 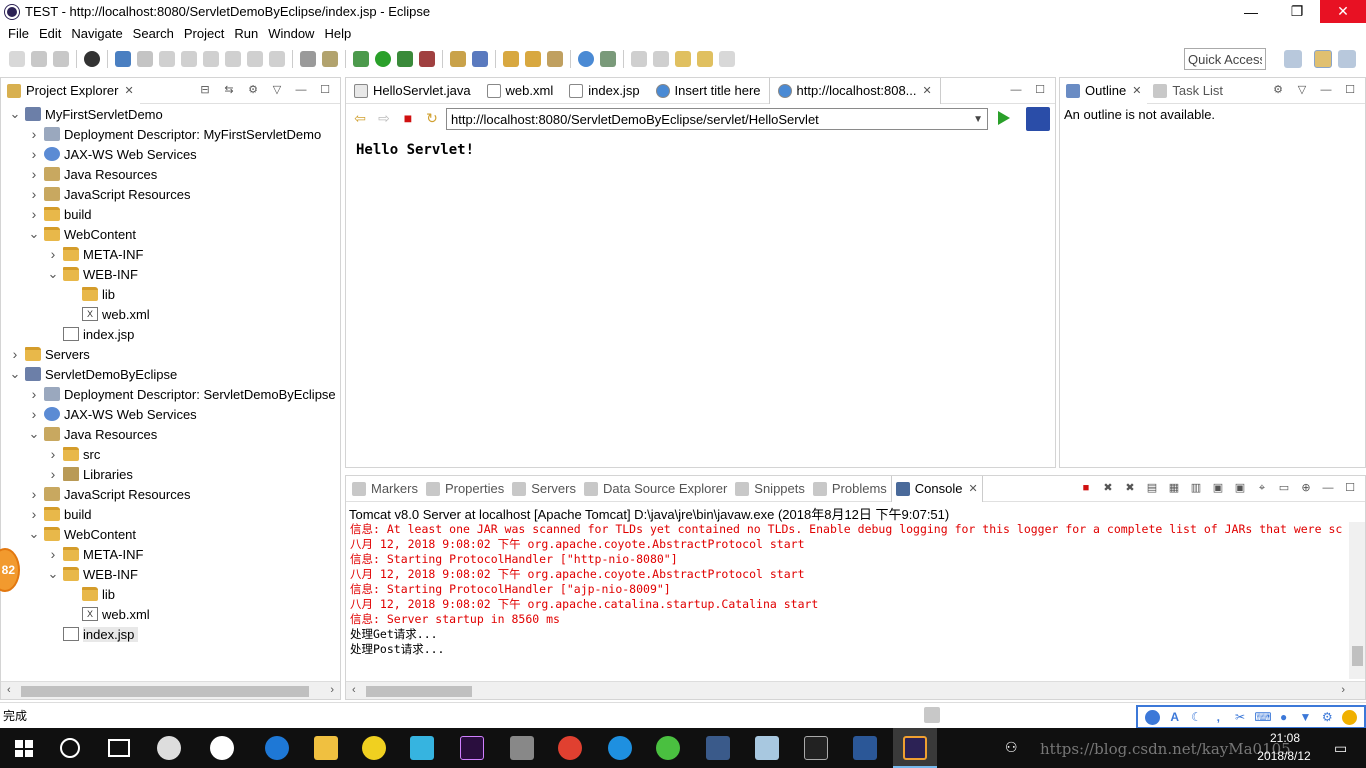 What do you see at coordinates (936, 488) in the screenshot?
I see `tab-console: Console ✕` at bounding box center [936, 488].